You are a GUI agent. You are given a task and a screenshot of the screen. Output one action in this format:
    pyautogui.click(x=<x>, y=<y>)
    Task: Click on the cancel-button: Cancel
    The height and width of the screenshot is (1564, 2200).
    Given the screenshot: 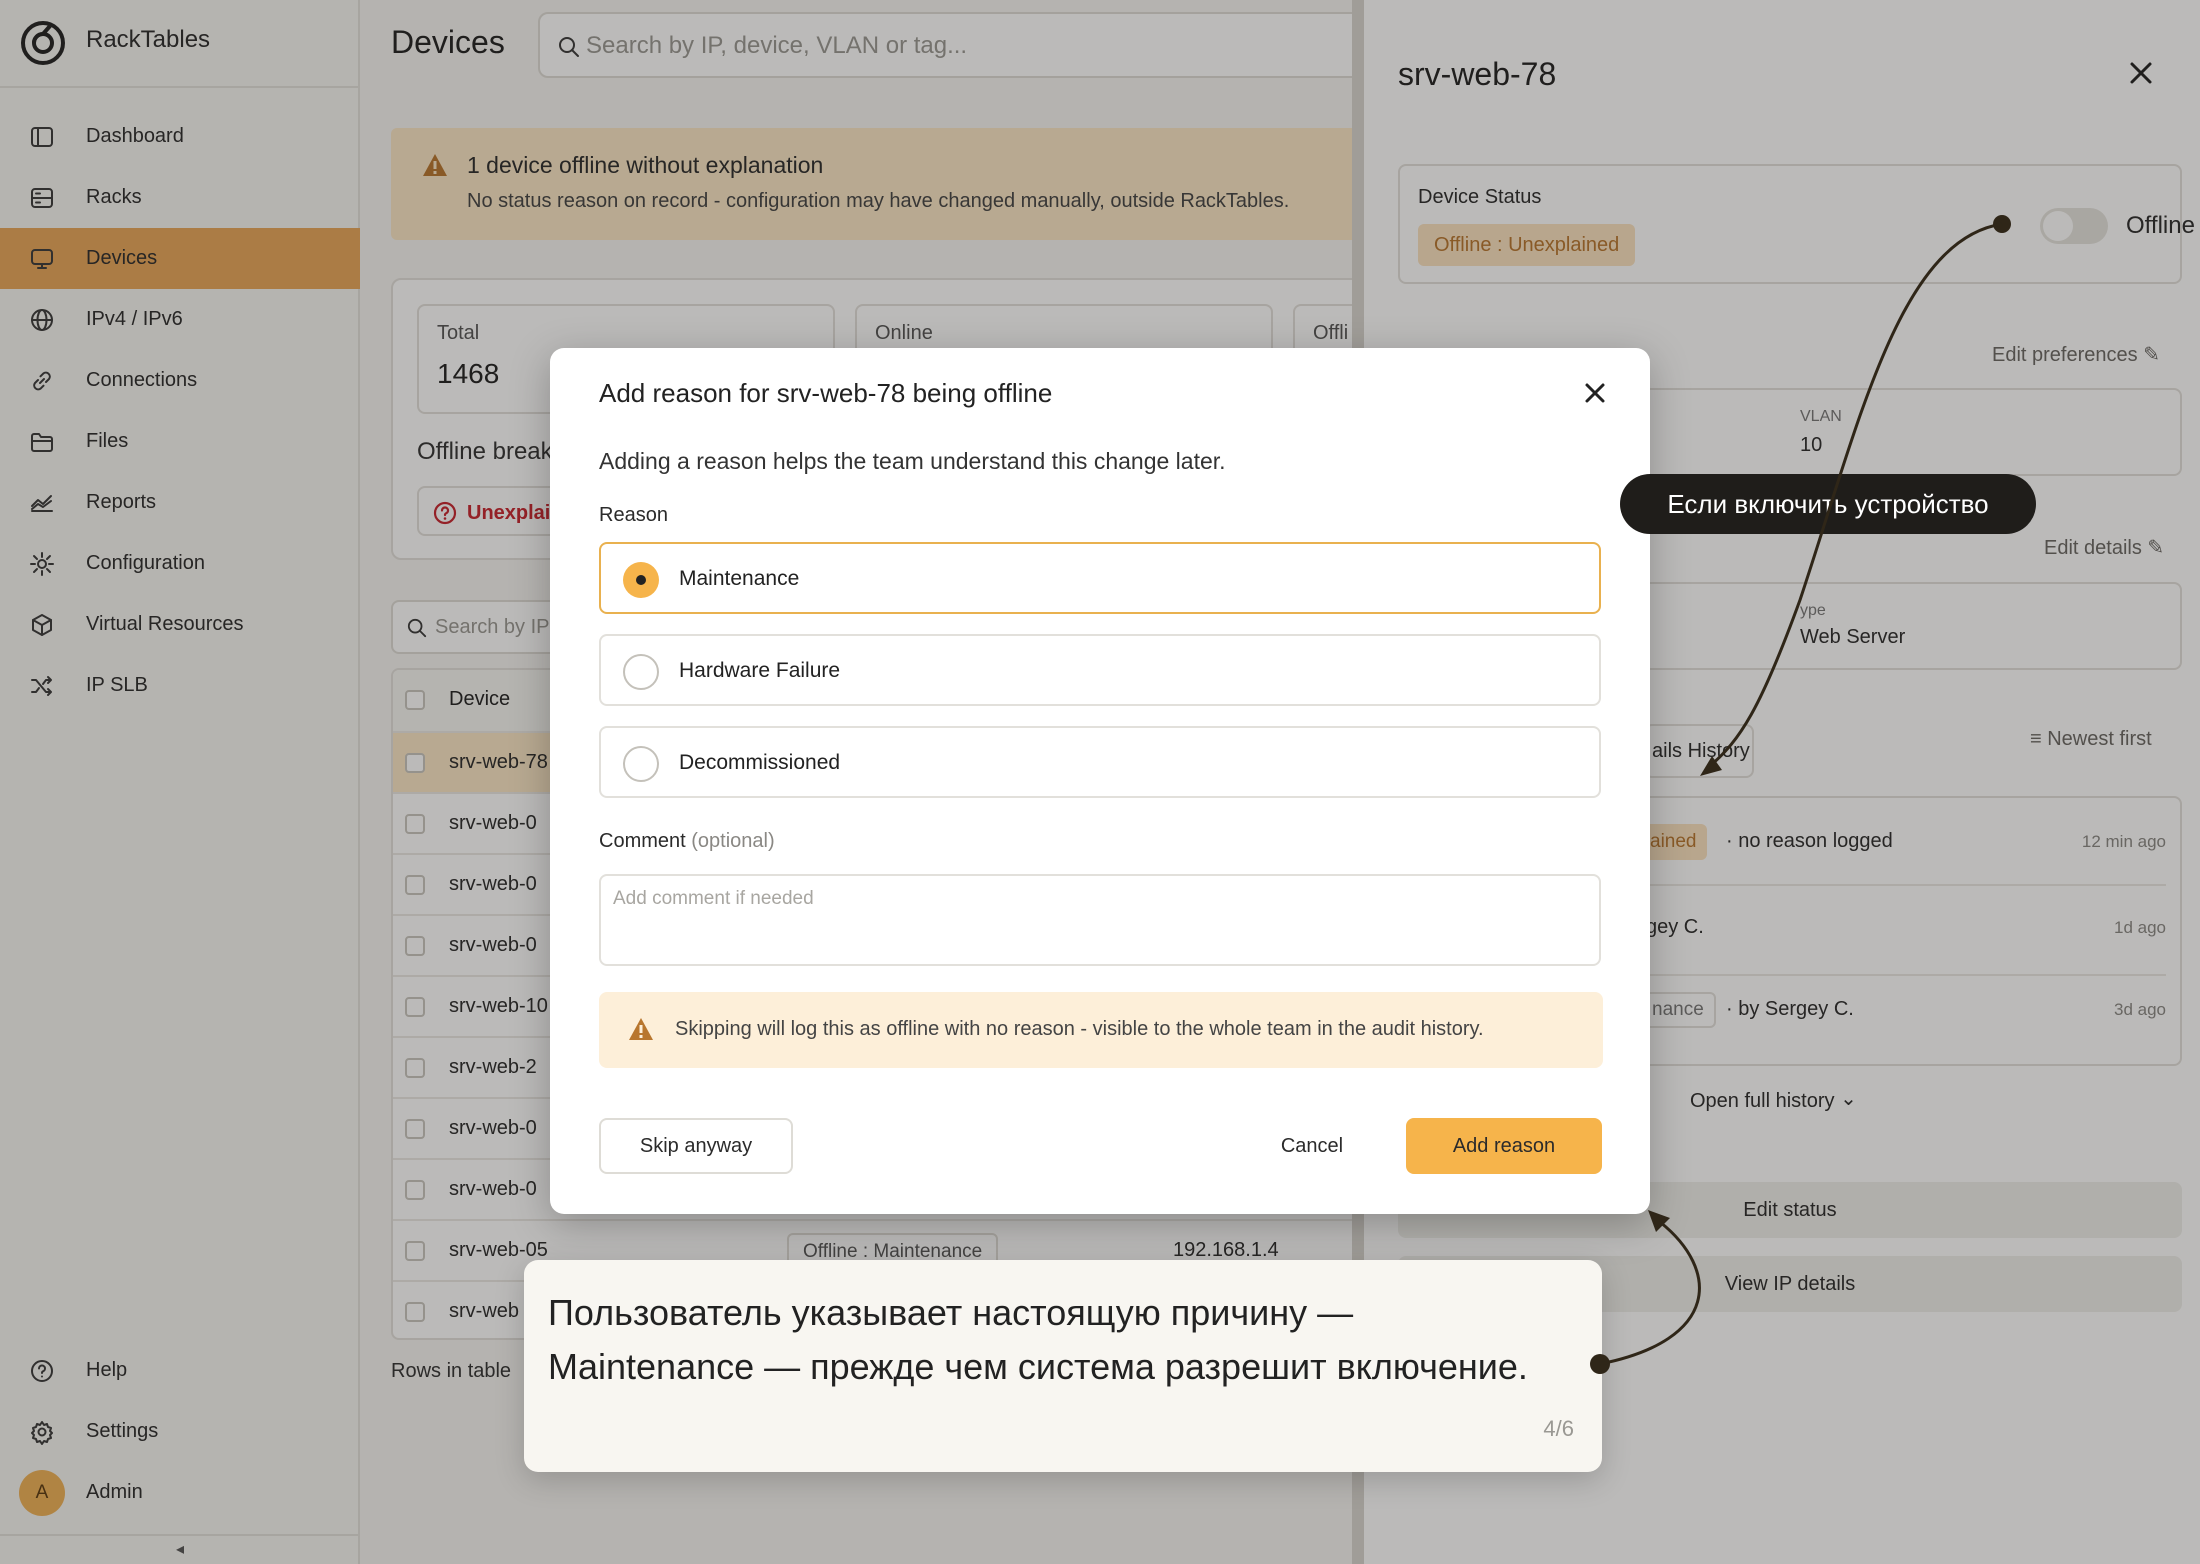 What is the action you would take?
    pyautogui.click(x=1312, y=1146)
    